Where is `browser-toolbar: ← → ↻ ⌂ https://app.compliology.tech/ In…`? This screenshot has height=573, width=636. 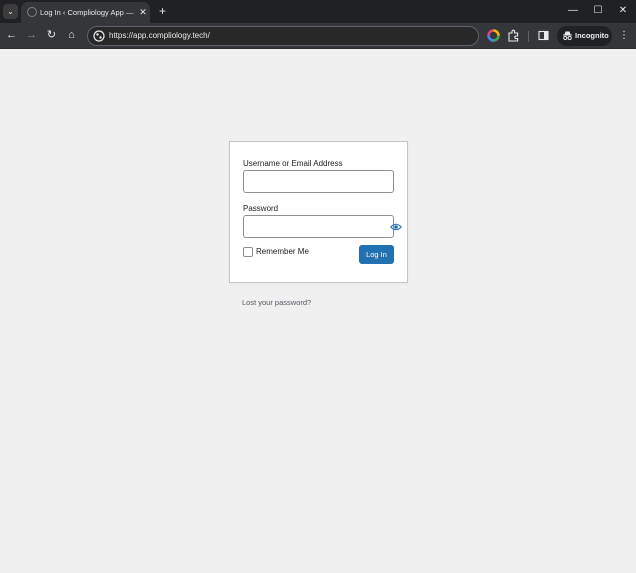
browser-toolbar: ← → ↻ ⌂ https://app.compliology.tech/ In… is located at coordinates (318, 36).